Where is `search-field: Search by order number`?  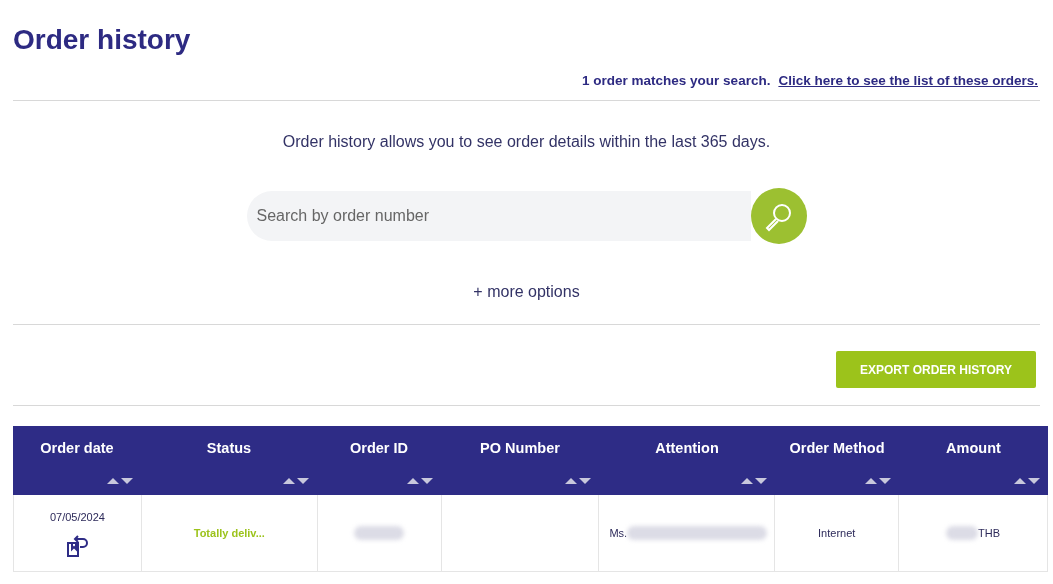 search-field: Search by order number is located at coordinates (498, 216).